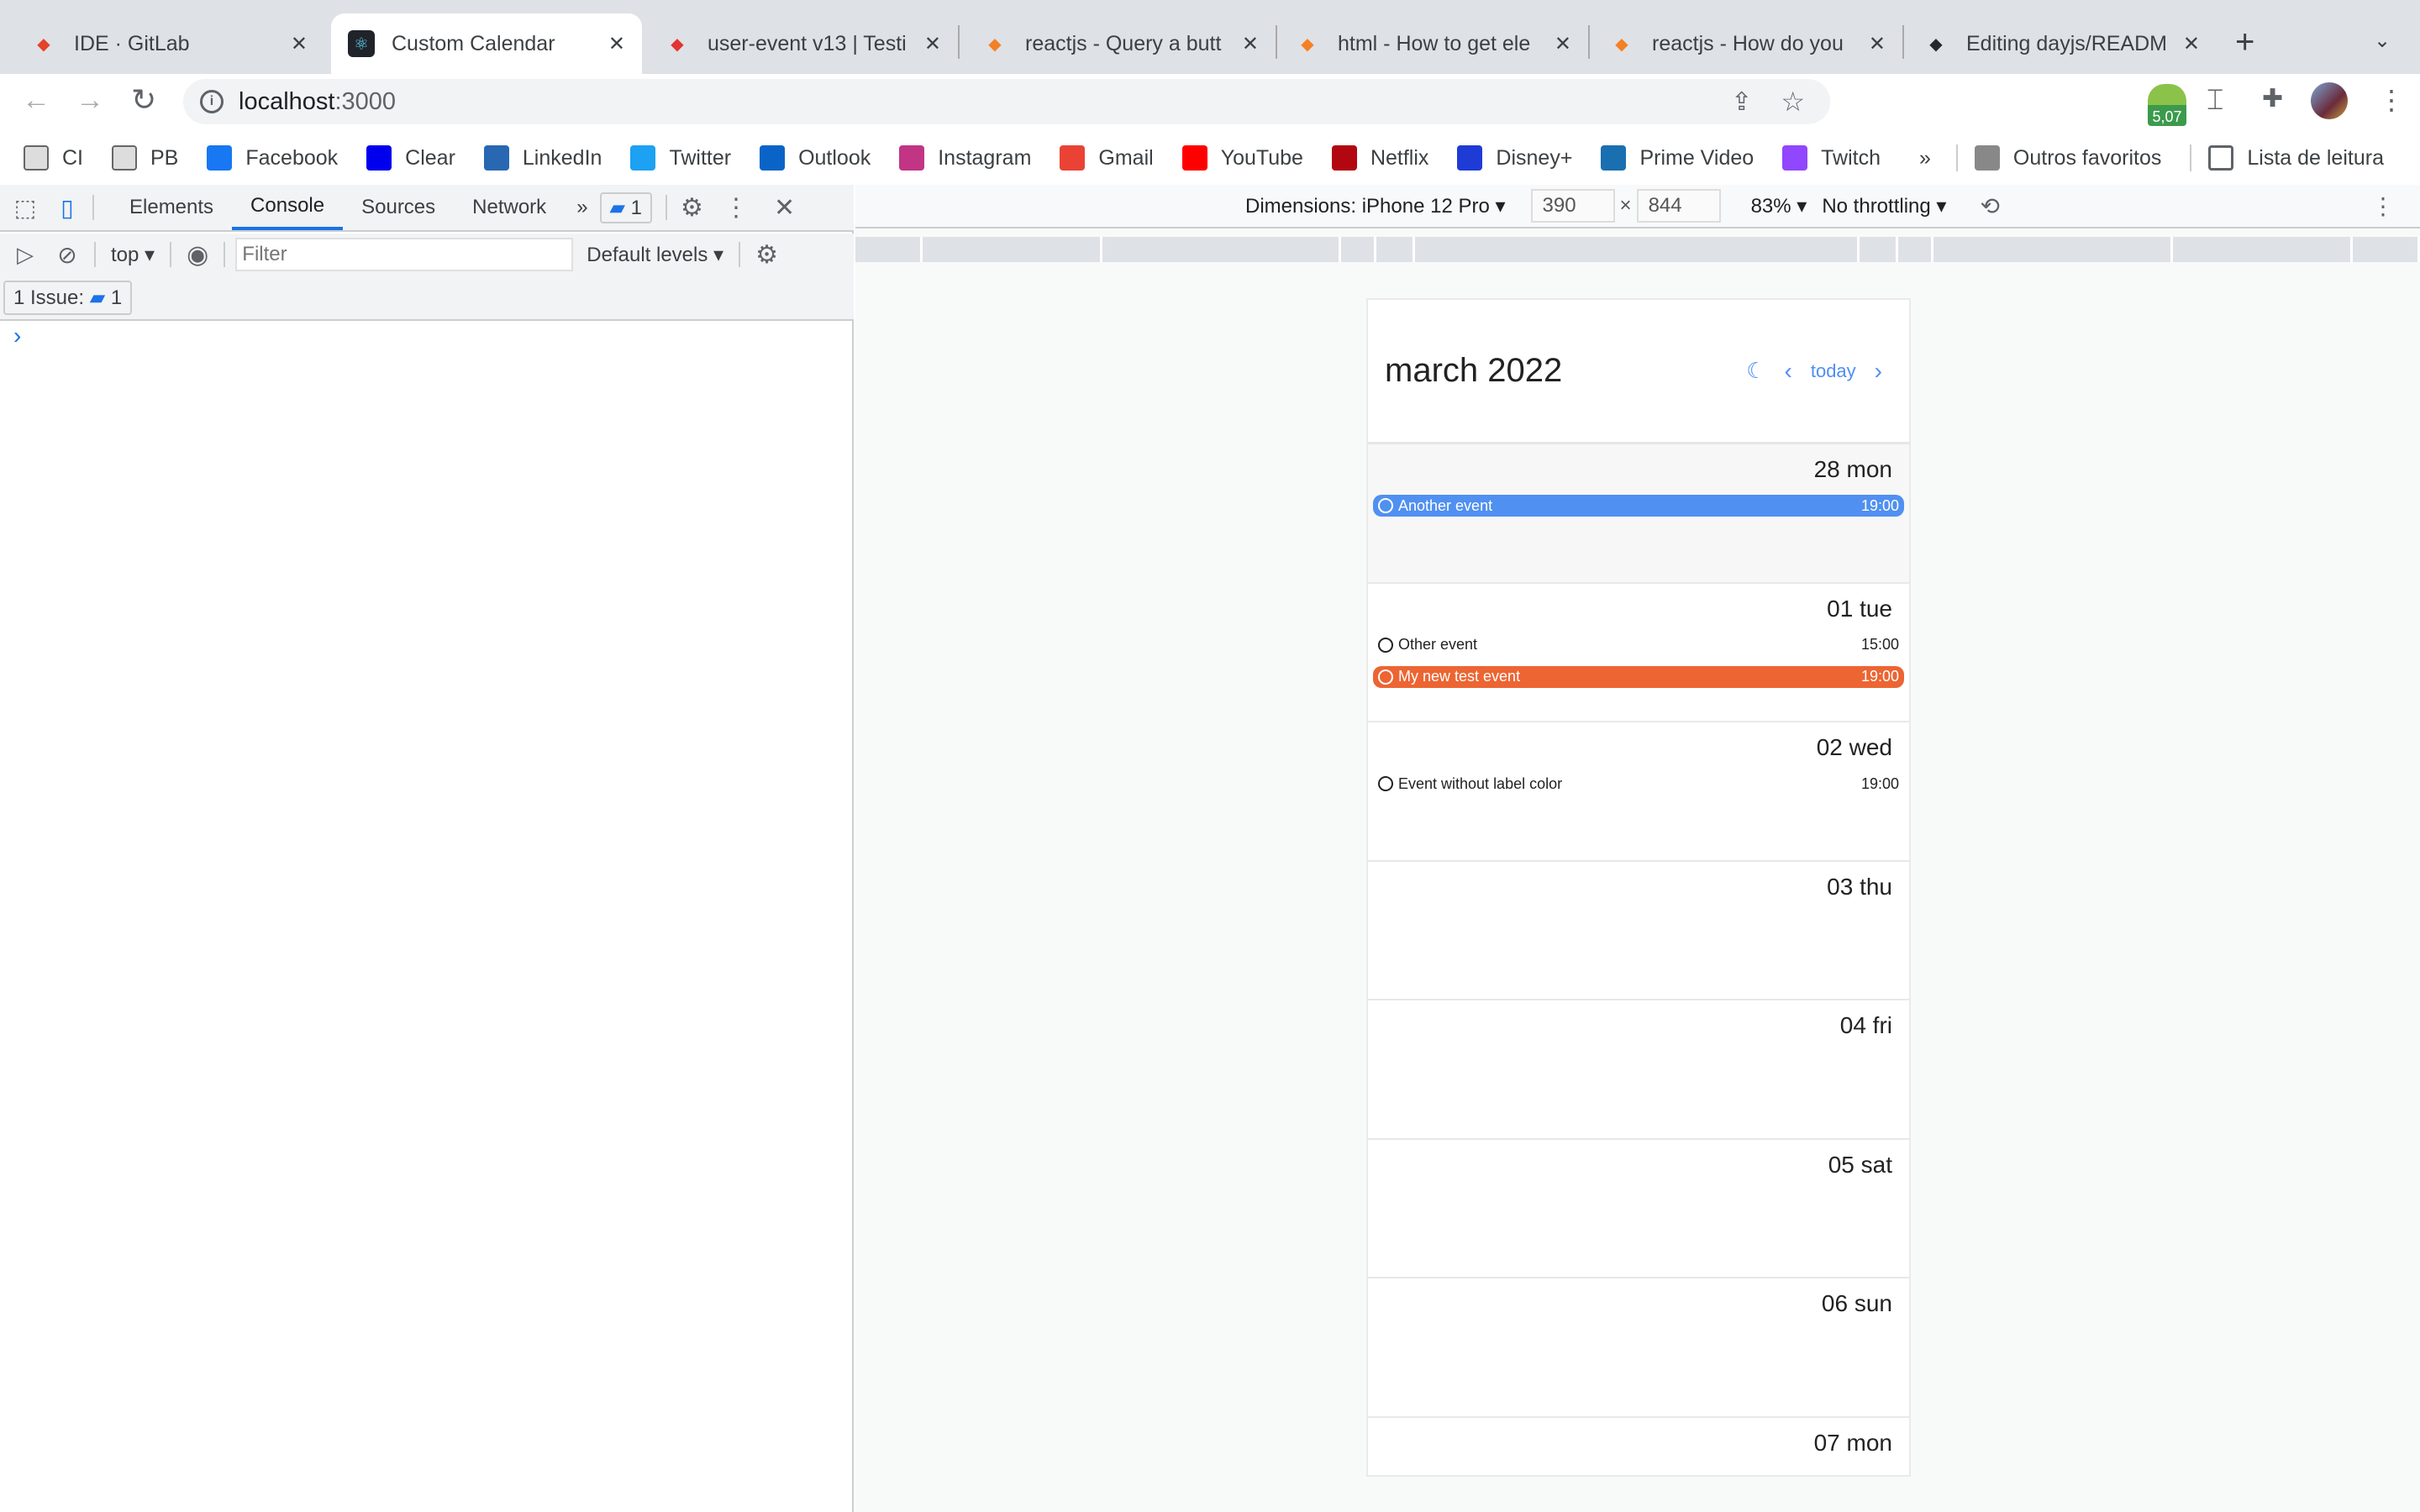 The height and width of the screenshot is (1512, 2420). I want to click on extensions-puzzle-icon: ✚, so click(2272, 98).